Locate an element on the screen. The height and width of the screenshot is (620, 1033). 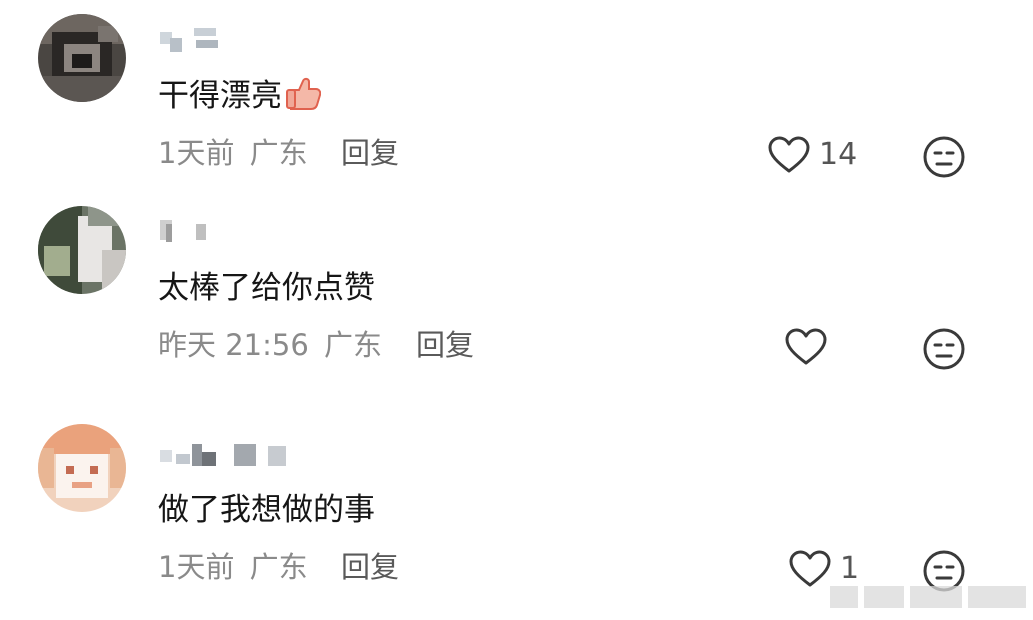
comment-text: 做了我想做的事 is located at coordinates (266, 510).